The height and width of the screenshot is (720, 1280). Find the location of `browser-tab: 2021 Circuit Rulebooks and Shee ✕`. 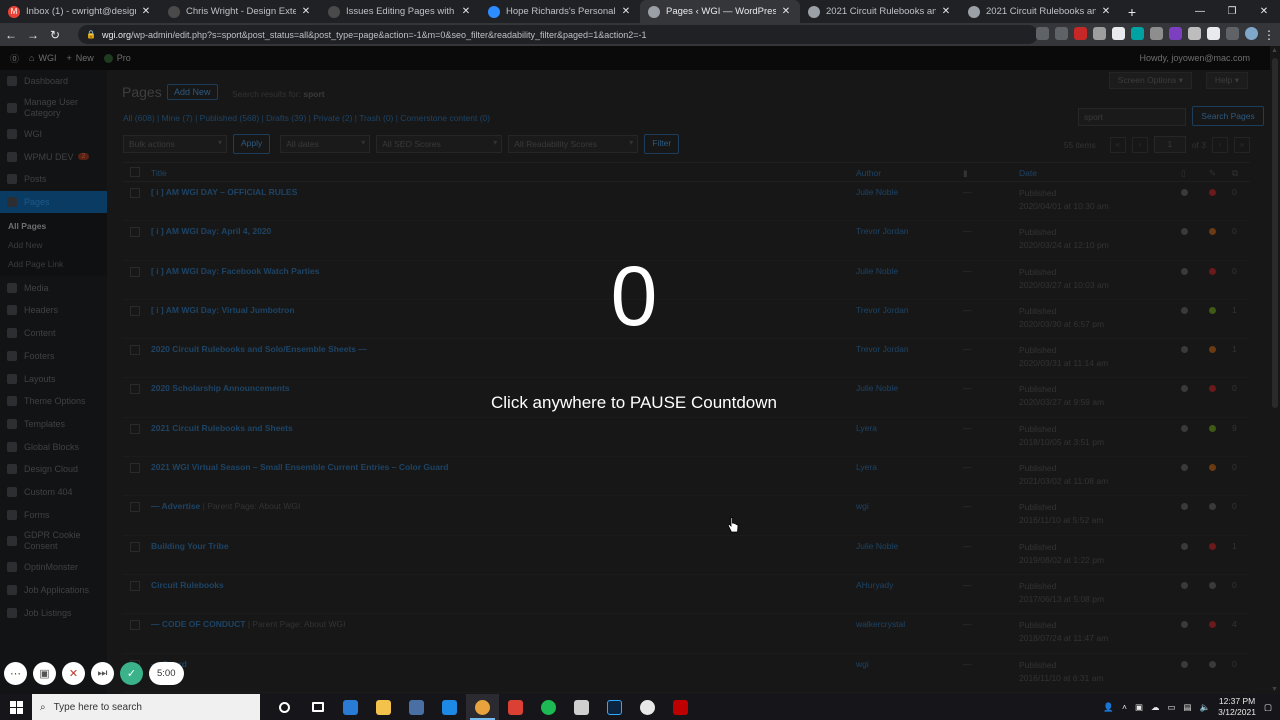

browser-tab: 2021 Circuit Rulebooks and Shee ✕ is located at coordinates (1040, 11).